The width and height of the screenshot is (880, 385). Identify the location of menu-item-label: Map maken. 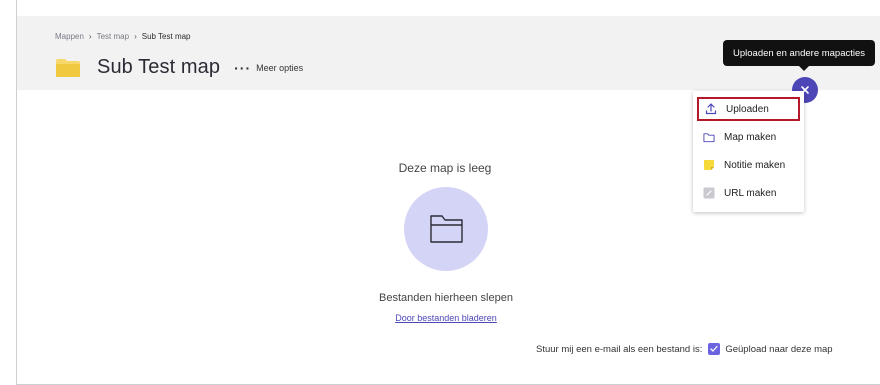
(750, 137).